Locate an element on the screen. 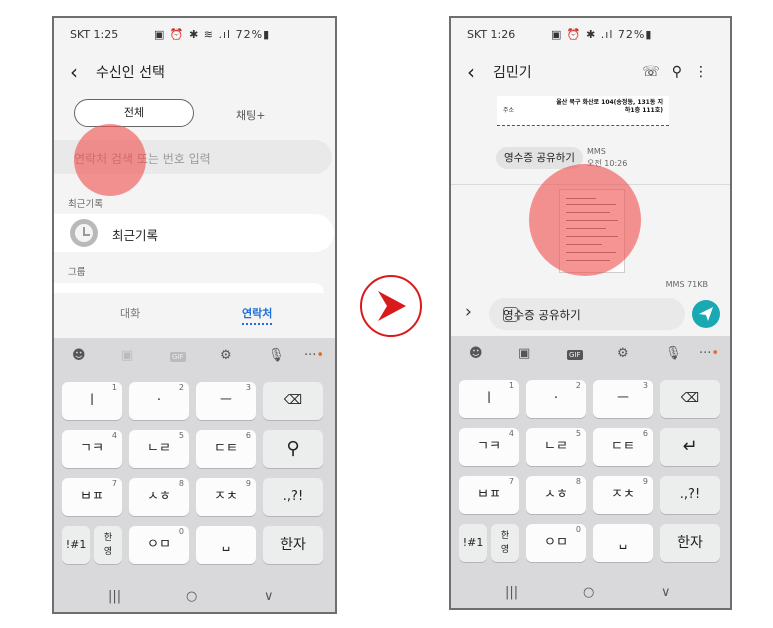 The height and width of the screenshot is (628, 773). composer: › 영수증 공유하기 is located at coordinates (590, 316).